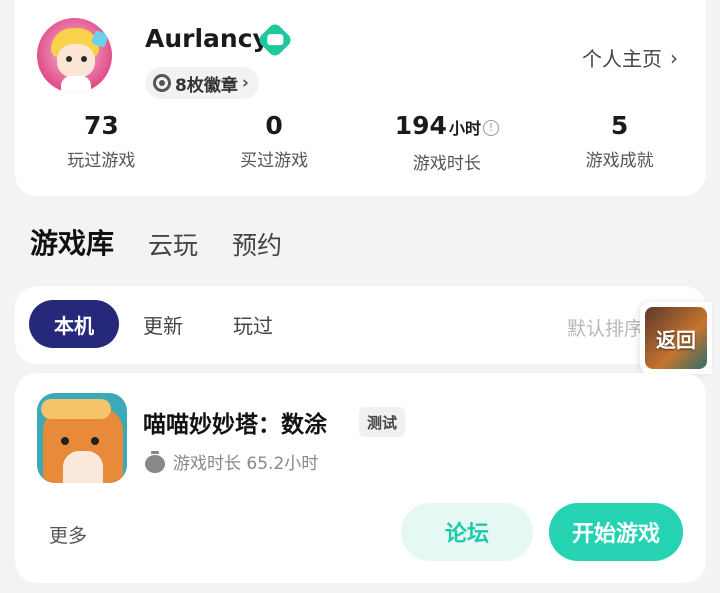 The height and width of the screenshot is (593, 720). What do you see at coordinates (76, 84) in the screenshot?
I see `avatar-body` at bounding box center [76, 84].